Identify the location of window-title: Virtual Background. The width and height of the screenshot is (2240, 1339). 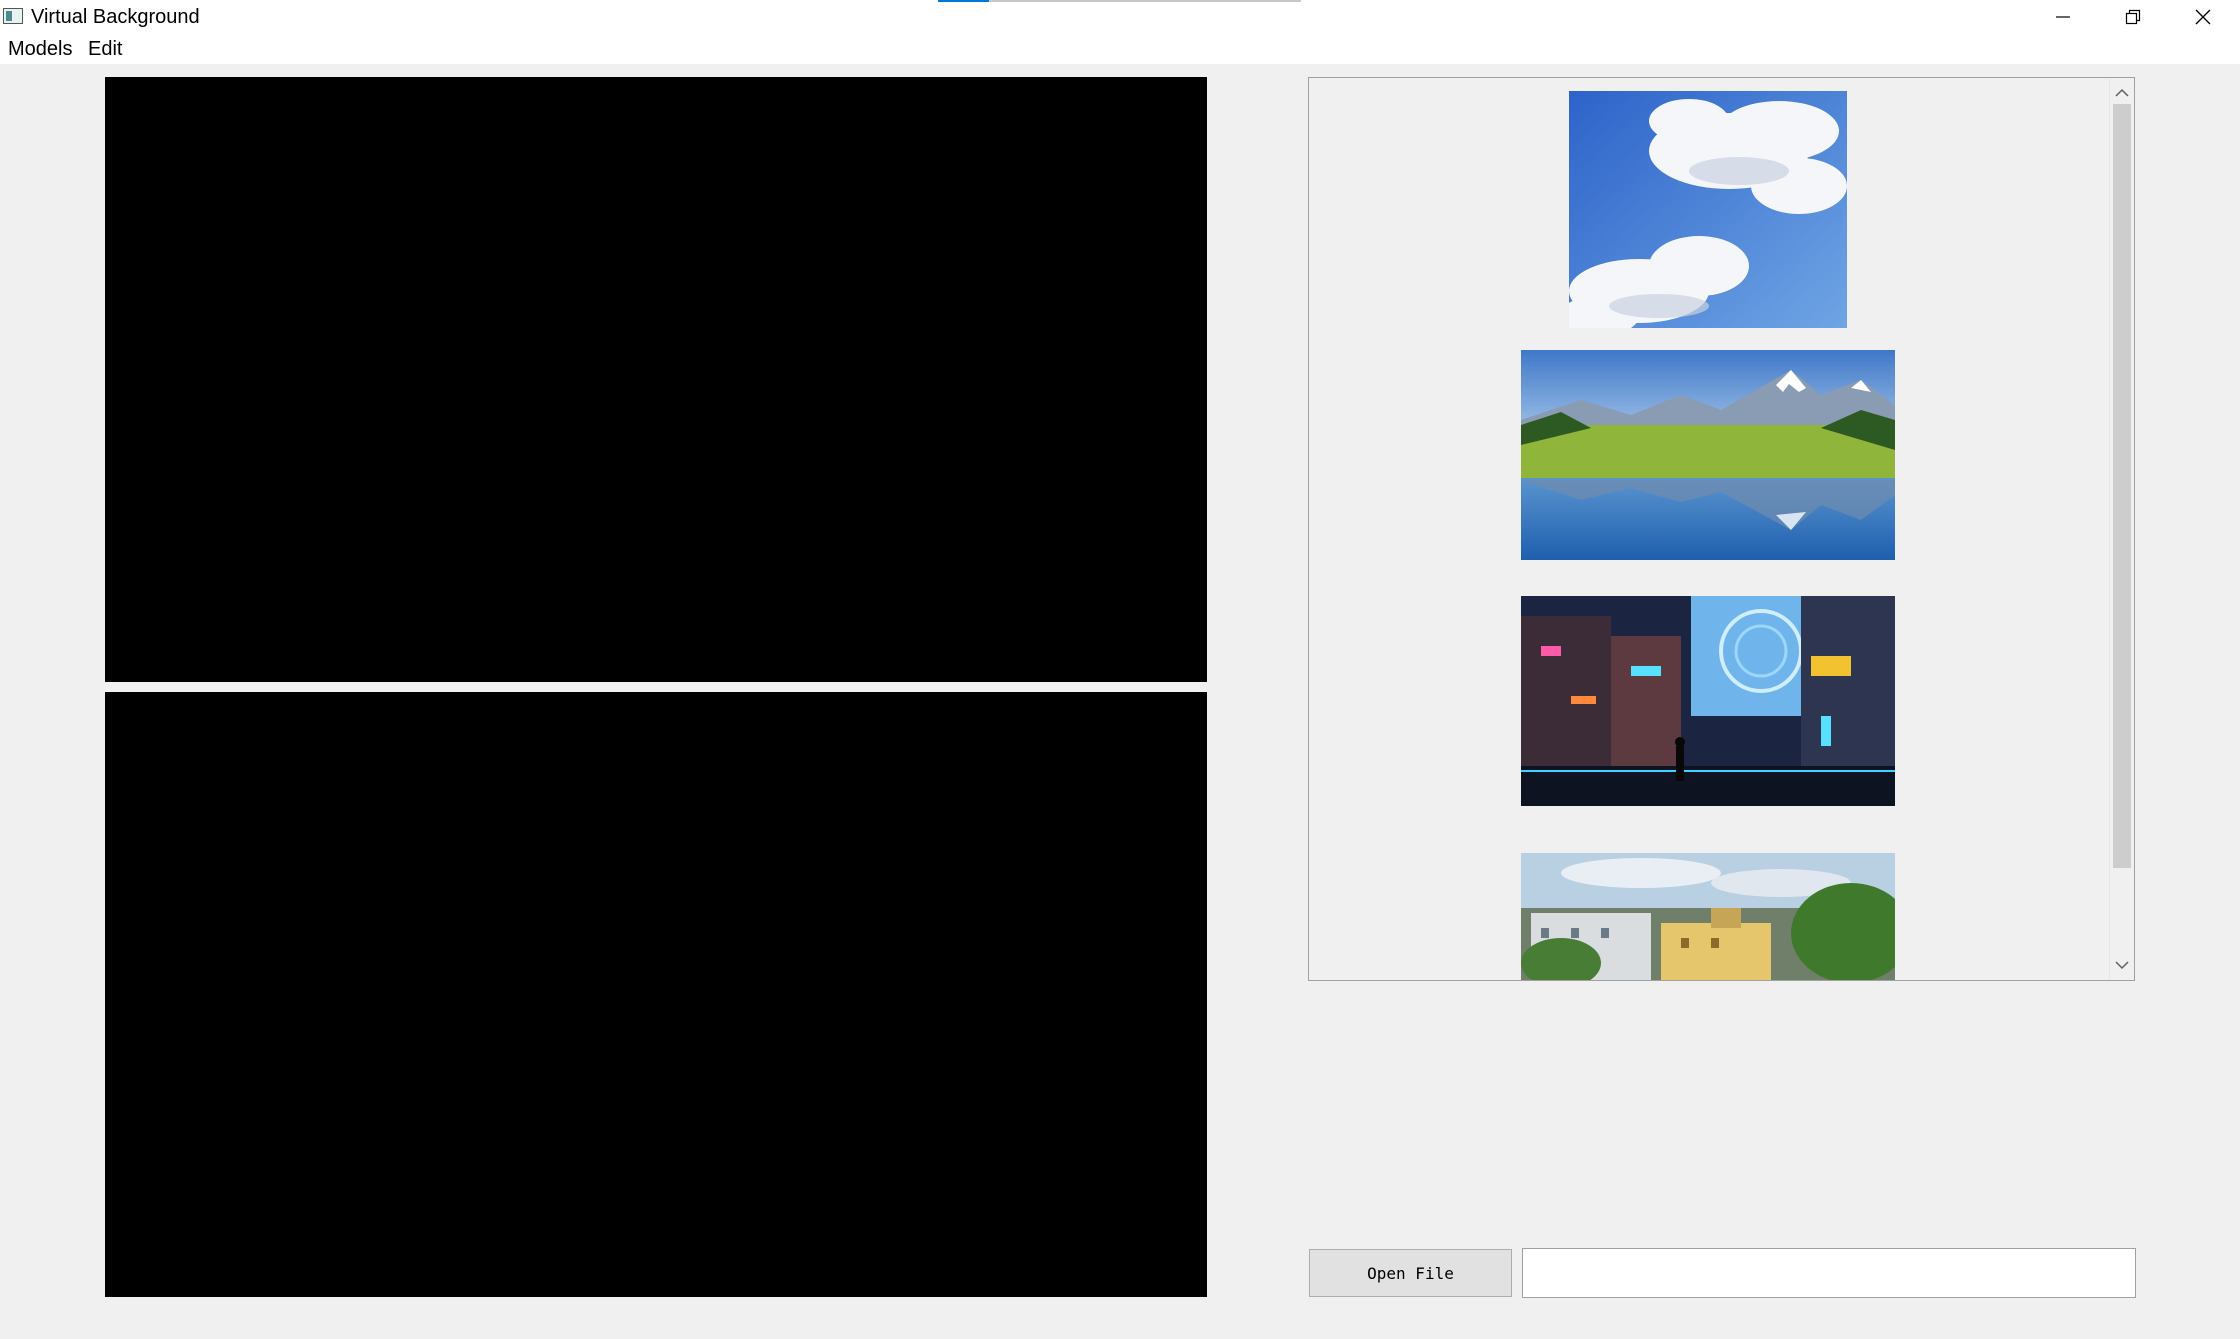
(115, 17).